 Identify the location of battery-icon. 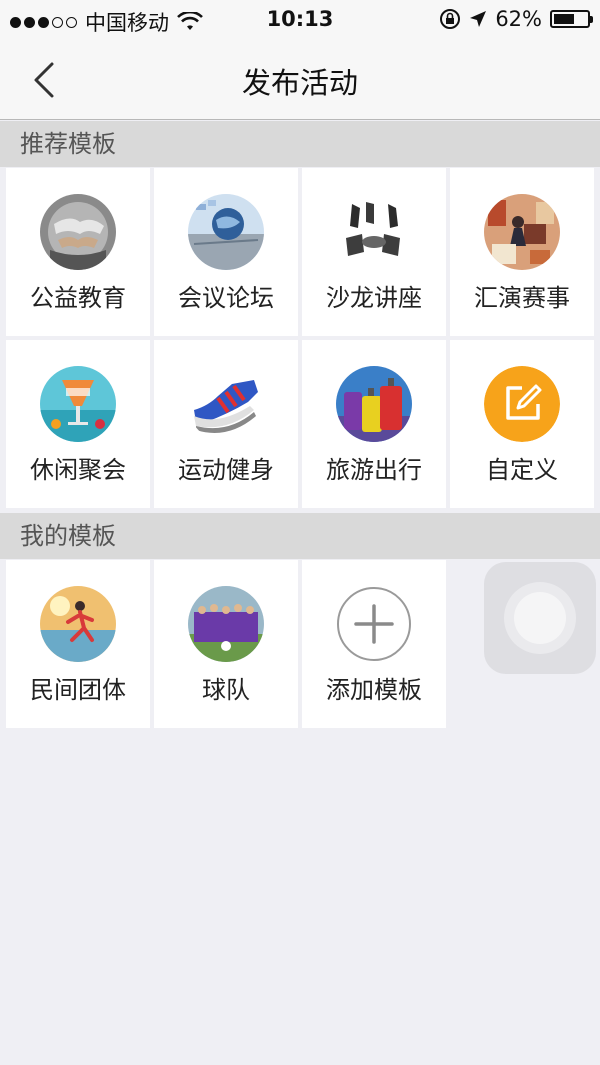
(571, 19).